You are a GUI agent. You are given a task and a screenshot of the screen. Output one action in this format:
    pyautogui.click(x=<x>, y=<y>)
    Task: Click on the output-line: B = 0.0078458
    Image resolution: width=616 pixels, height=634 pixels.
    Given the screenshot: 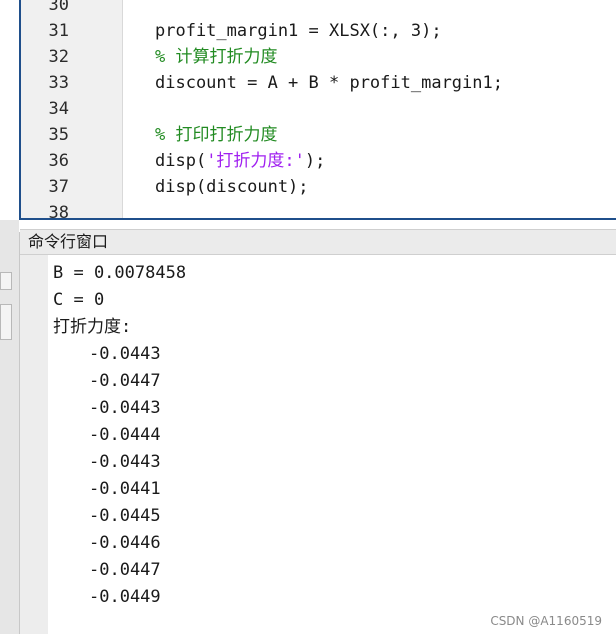 What is the action you would take?
    pyautogui.click(x=120, y=273)
    